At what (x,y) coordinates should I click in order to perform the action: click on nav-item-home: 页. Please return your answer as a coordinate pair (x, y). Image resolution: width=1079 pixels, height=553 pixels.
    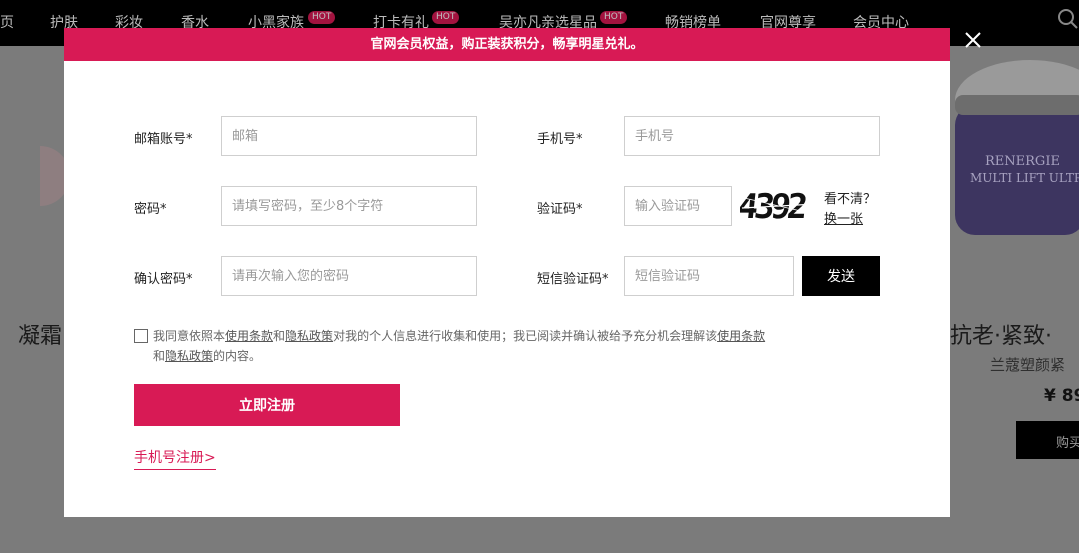
    Looking at the image, I should click on (7, 22).